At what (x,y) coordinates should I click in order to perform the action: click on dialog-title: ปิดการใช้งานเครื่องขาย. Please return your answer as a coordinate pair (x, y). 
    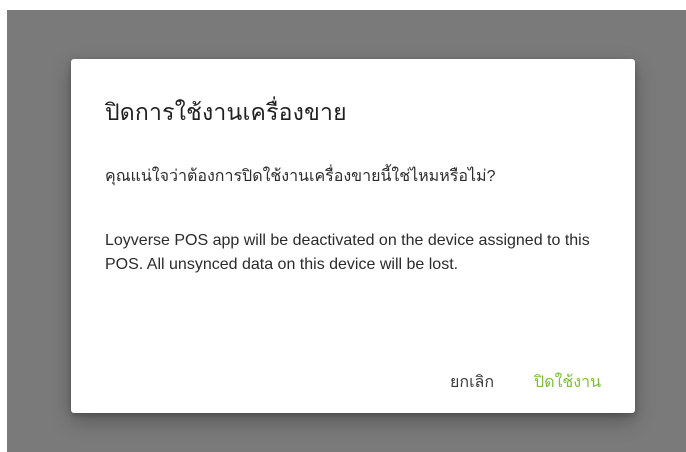
    Looking at the image, I should click on (226, 112).